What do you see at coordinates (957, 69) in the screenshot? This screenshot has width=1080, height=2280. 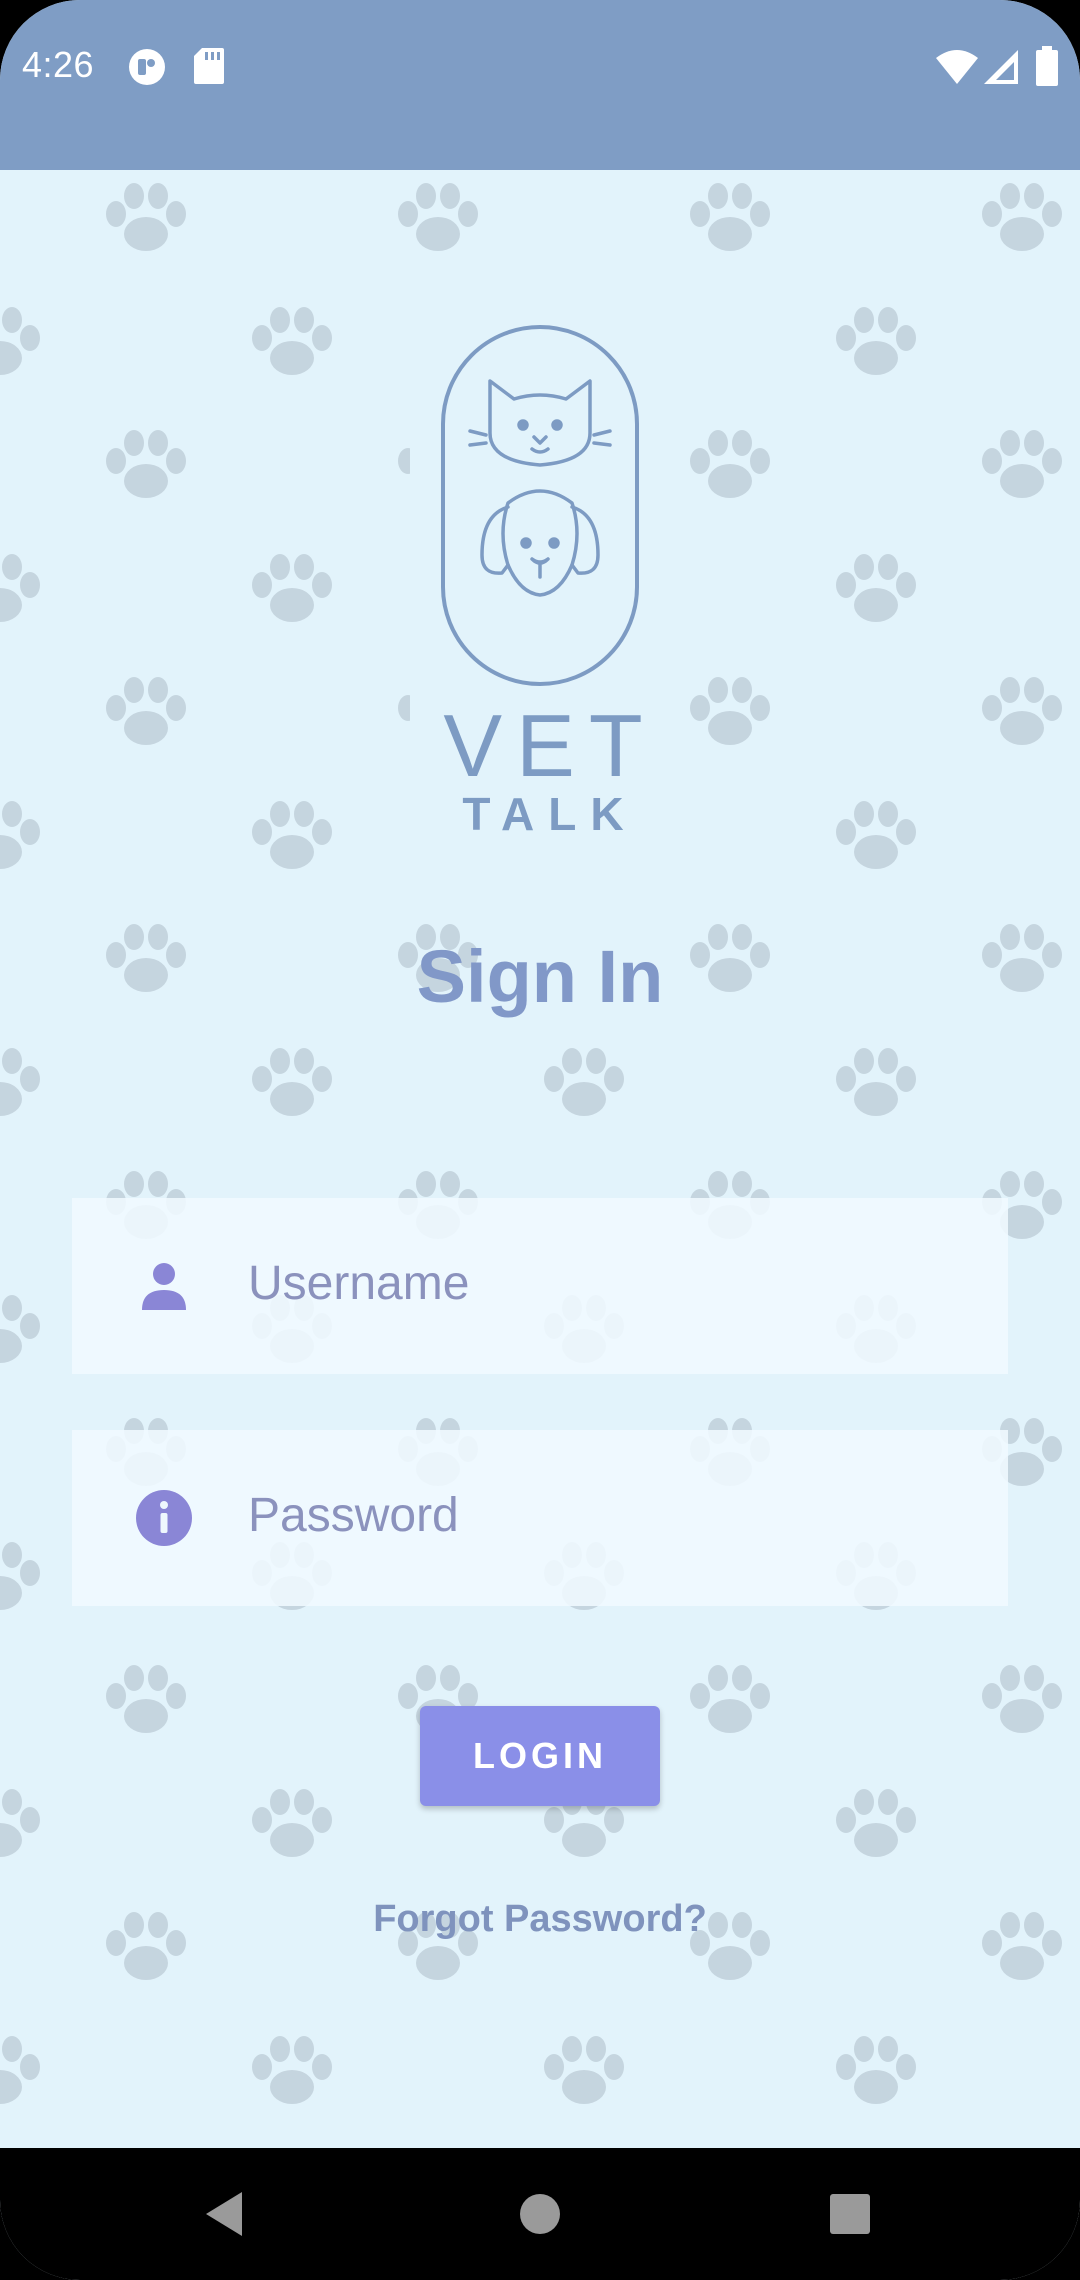 I see `wifi-icon` at bounding box center [957, 69].